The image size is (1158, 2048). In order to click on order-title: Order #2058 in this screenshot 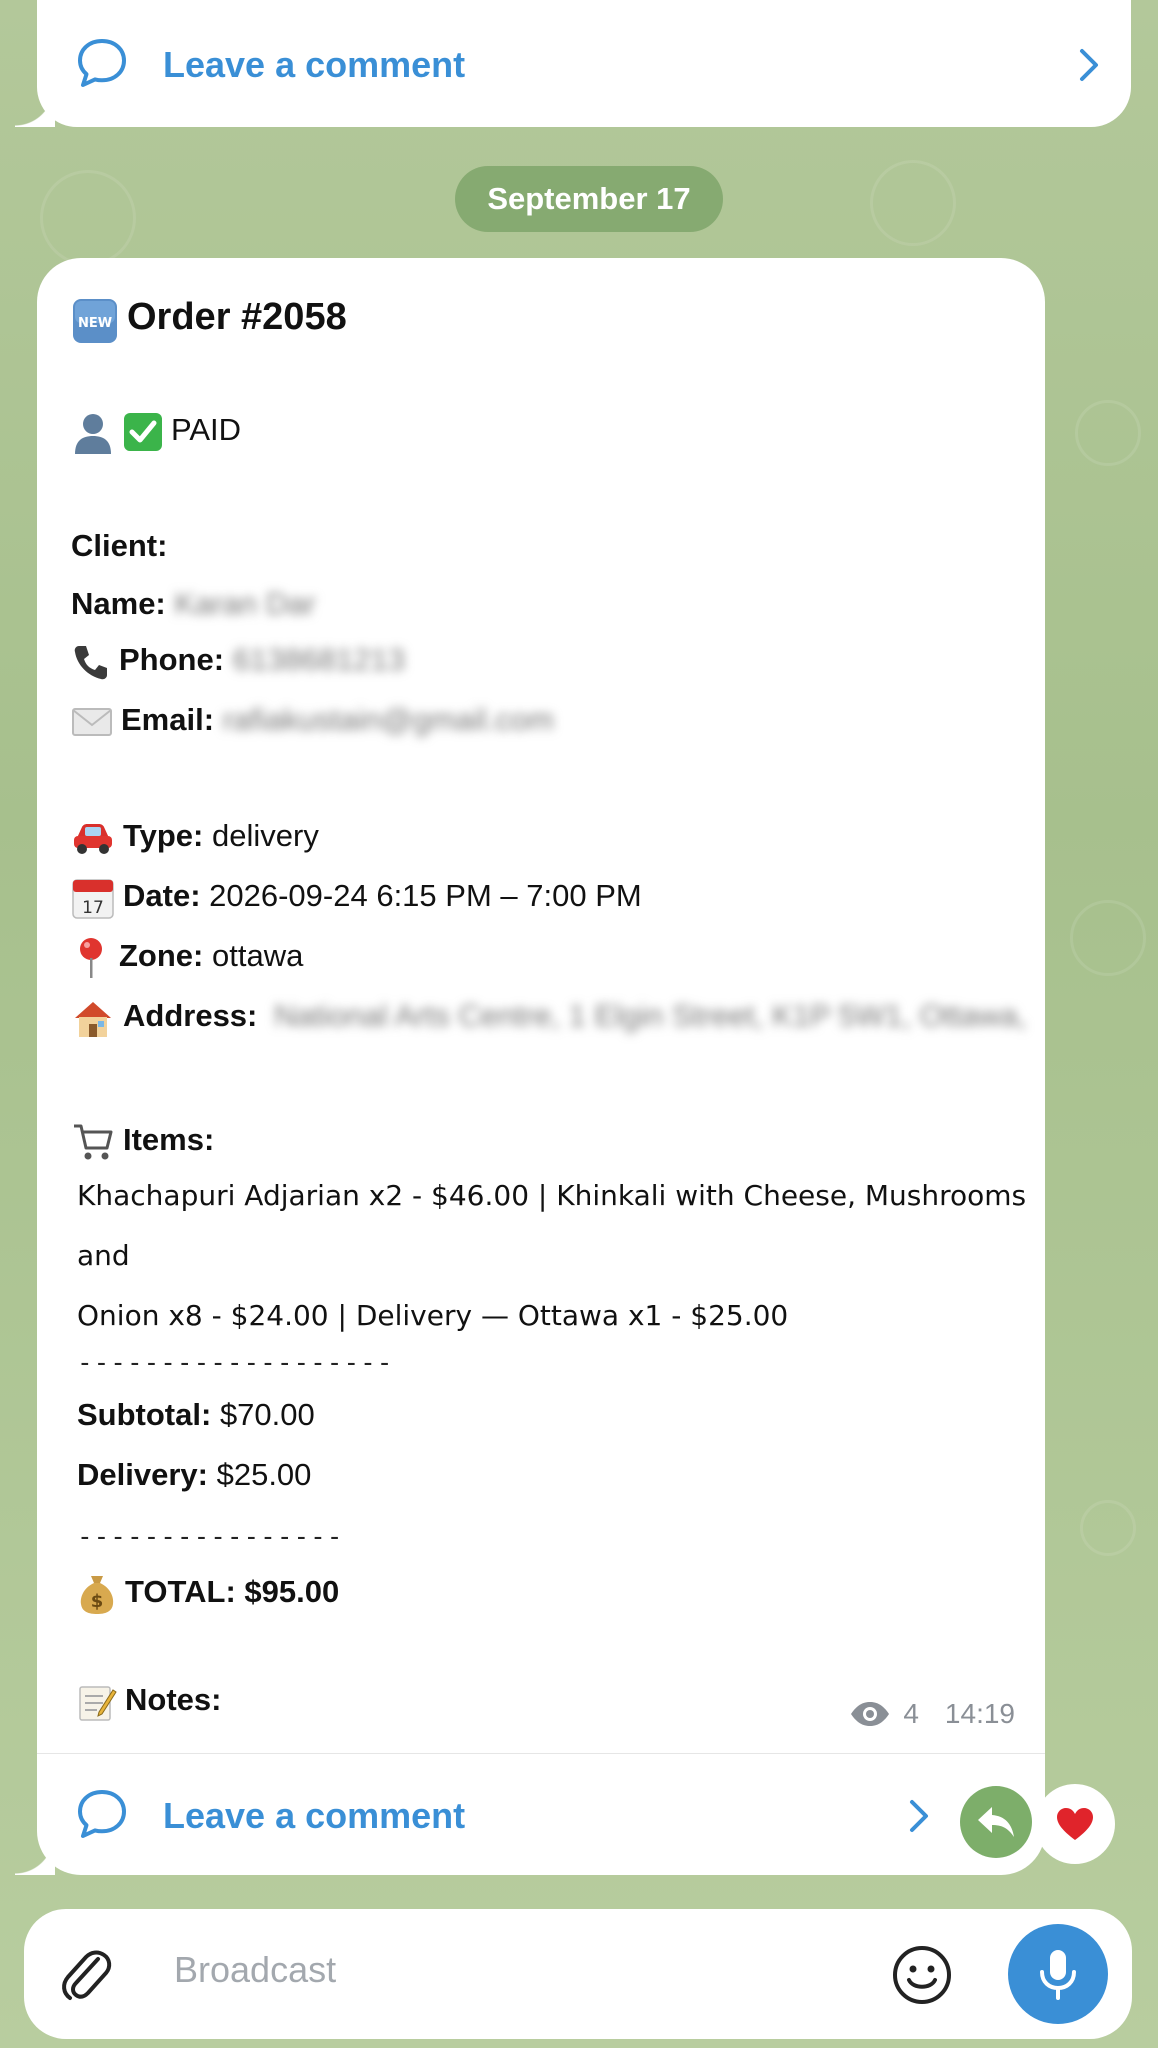, I will do `click(237, 317)`.